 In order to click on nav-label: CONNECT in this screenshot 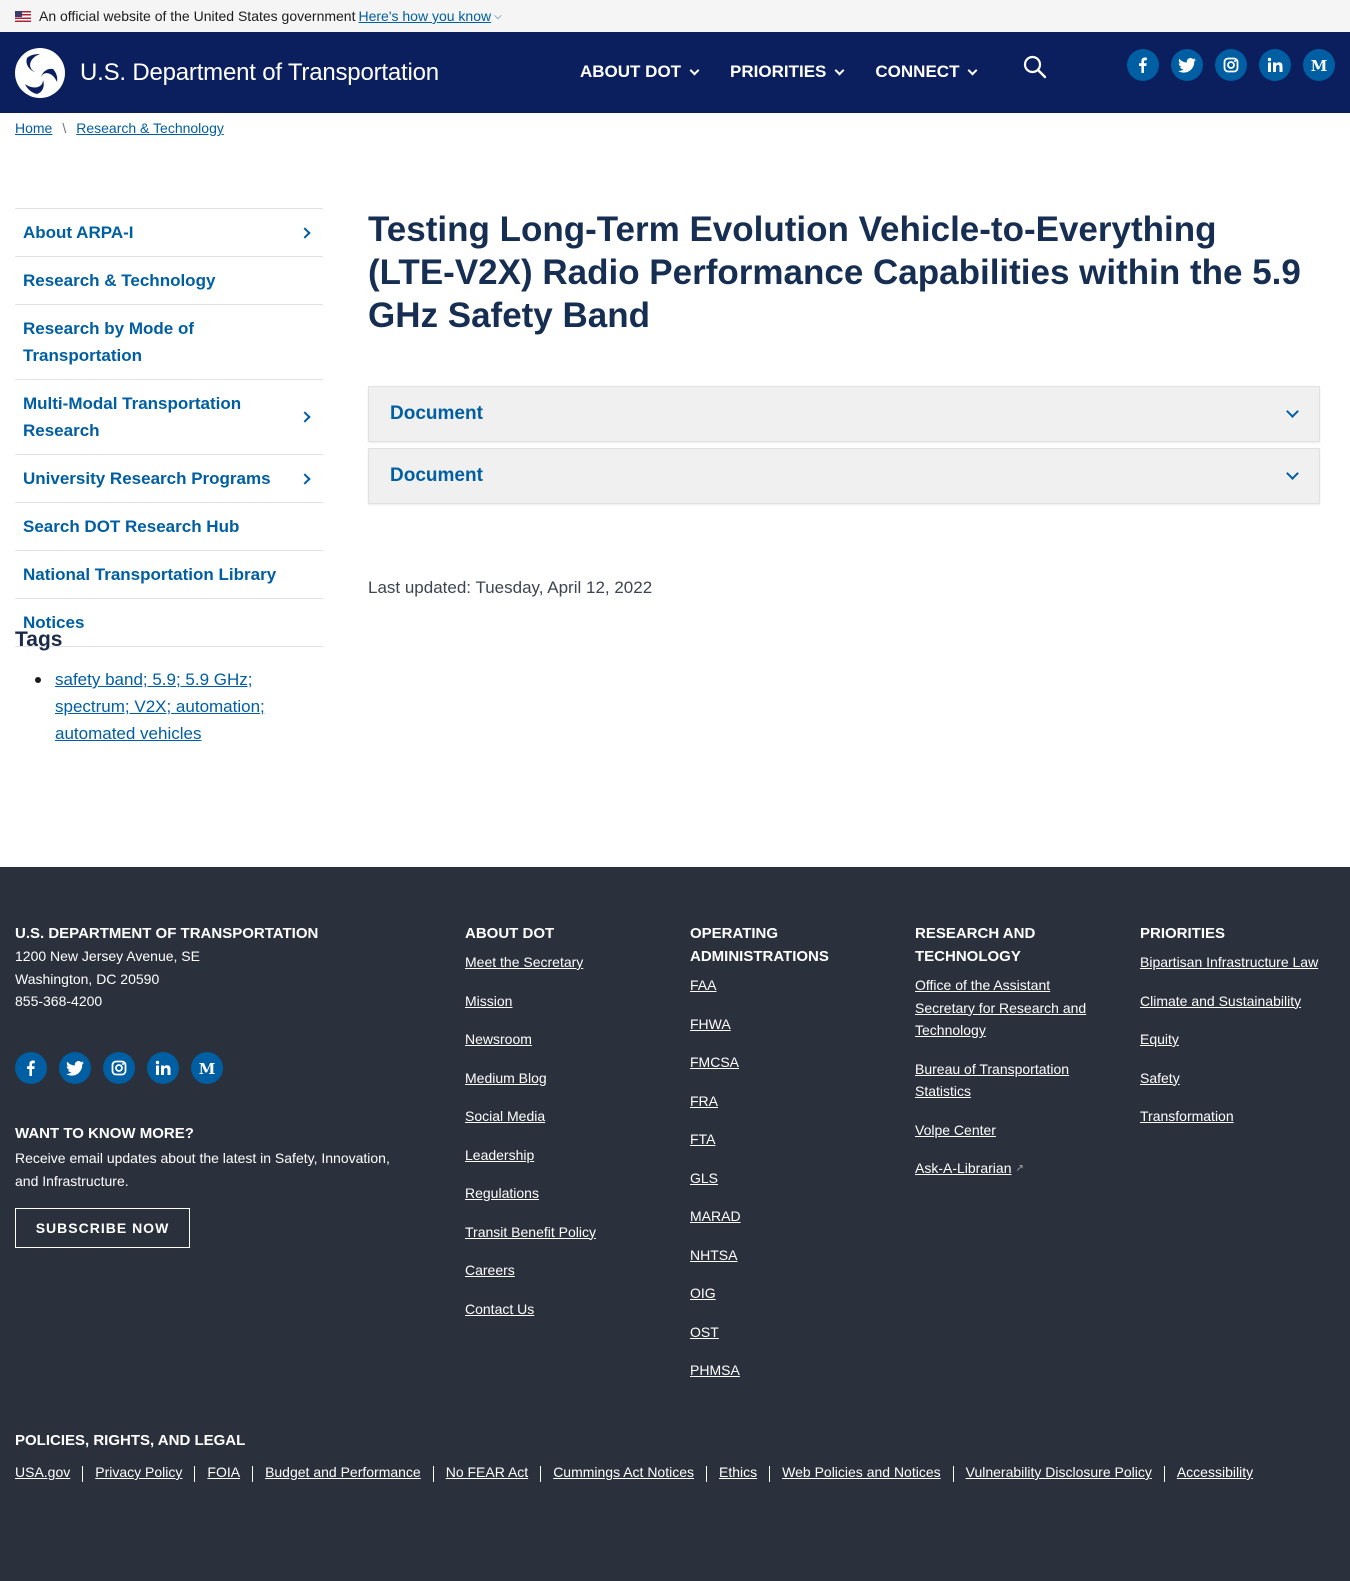, I will do `click(917, 71)`.